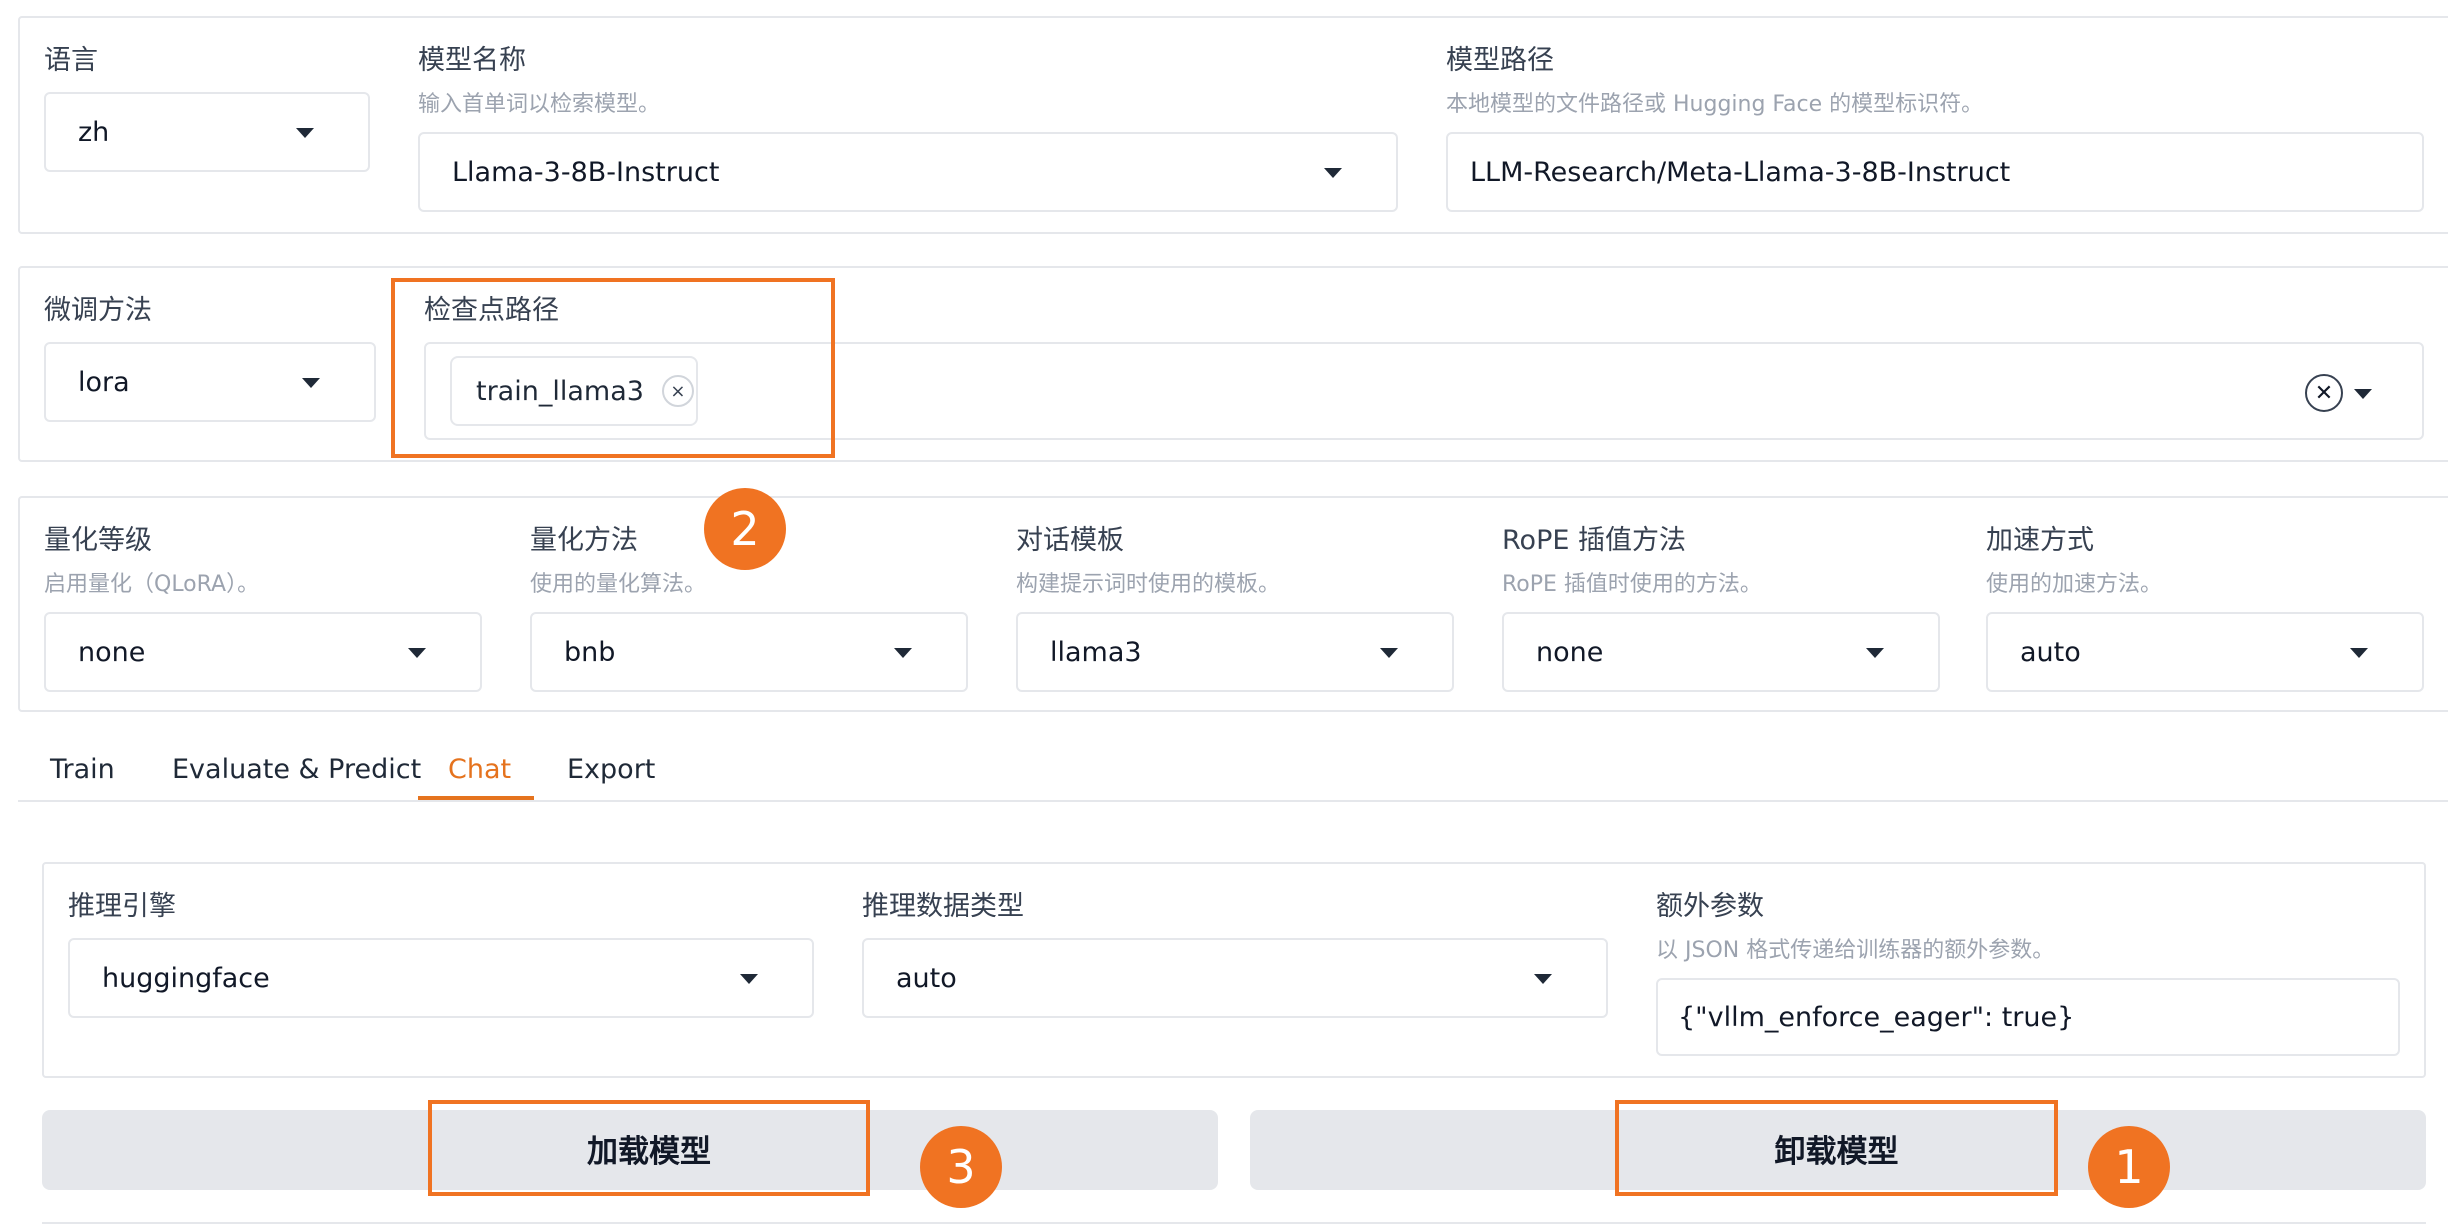  I want to click on highlight-box-load: 加载模型, so click(649, 1148).